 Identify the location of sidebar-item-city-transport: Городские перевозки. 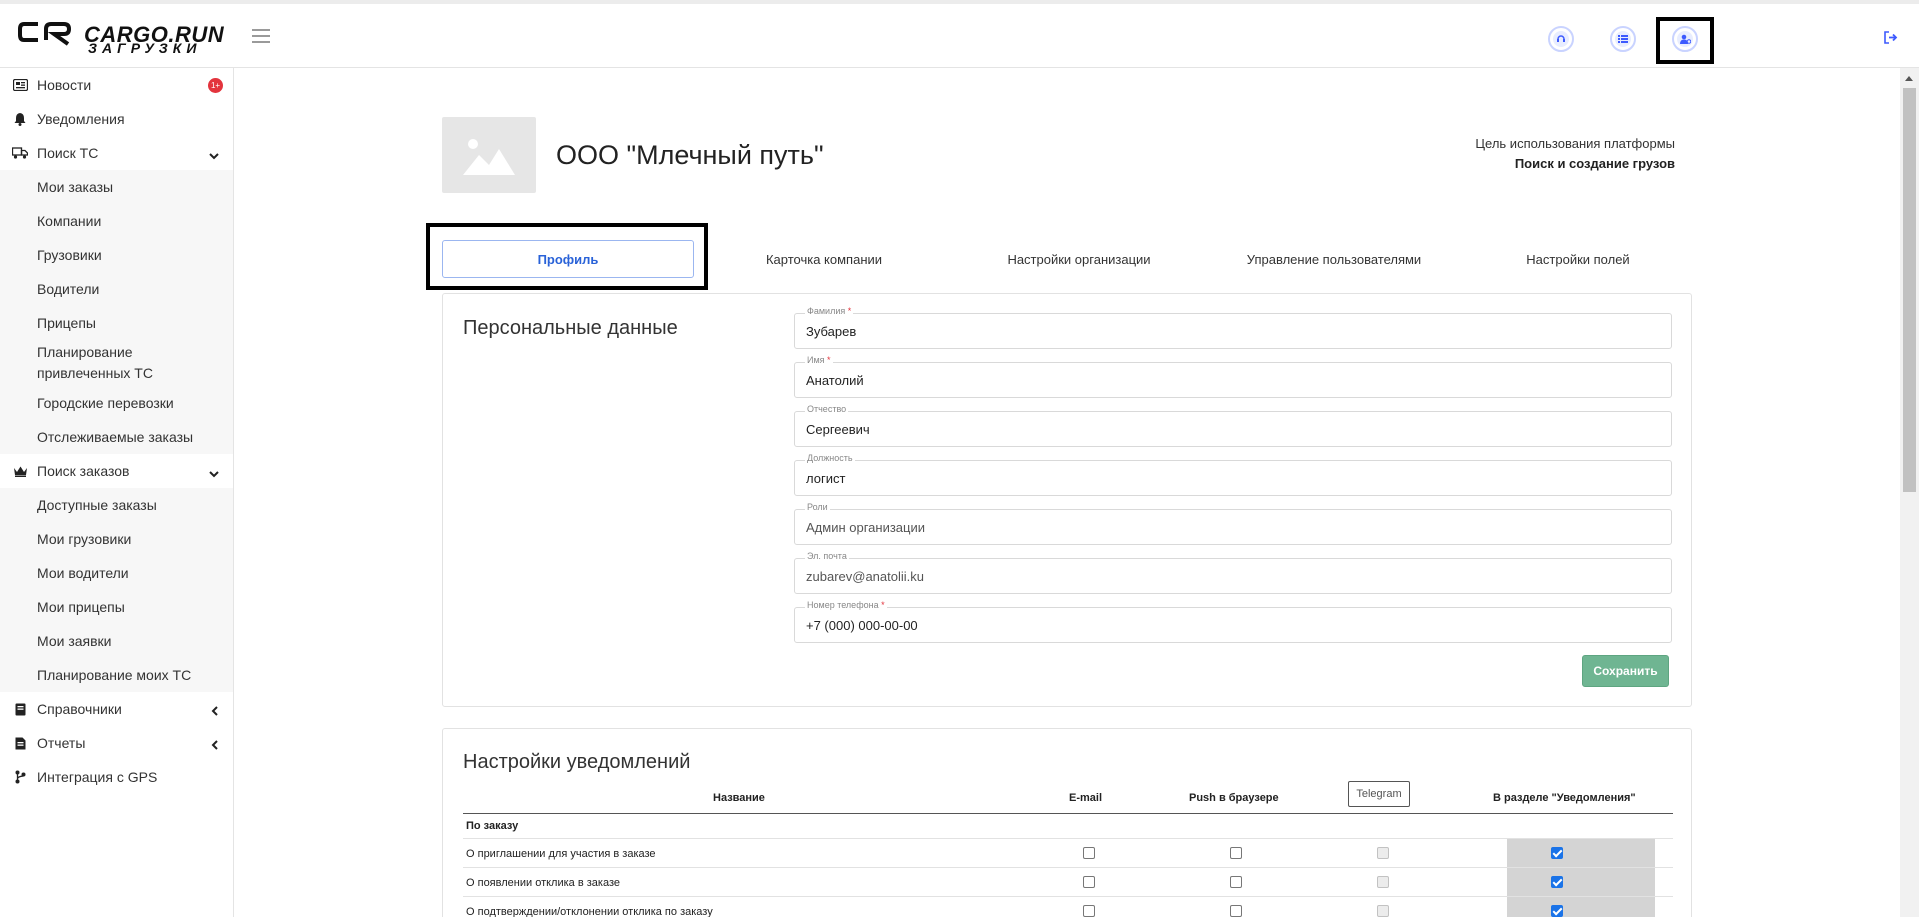
(116, 403).